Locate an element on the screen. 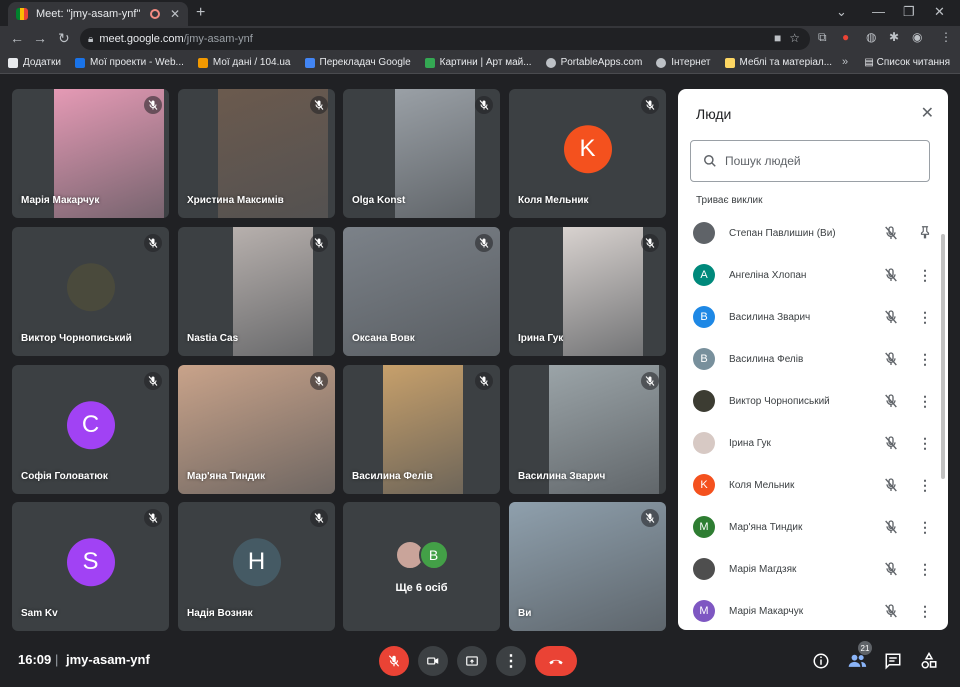 This screenshot has height=687, width=960. tab-meet: Meet: "jmy-asam-ynf" ✕ is located at coordinates (98, 14).